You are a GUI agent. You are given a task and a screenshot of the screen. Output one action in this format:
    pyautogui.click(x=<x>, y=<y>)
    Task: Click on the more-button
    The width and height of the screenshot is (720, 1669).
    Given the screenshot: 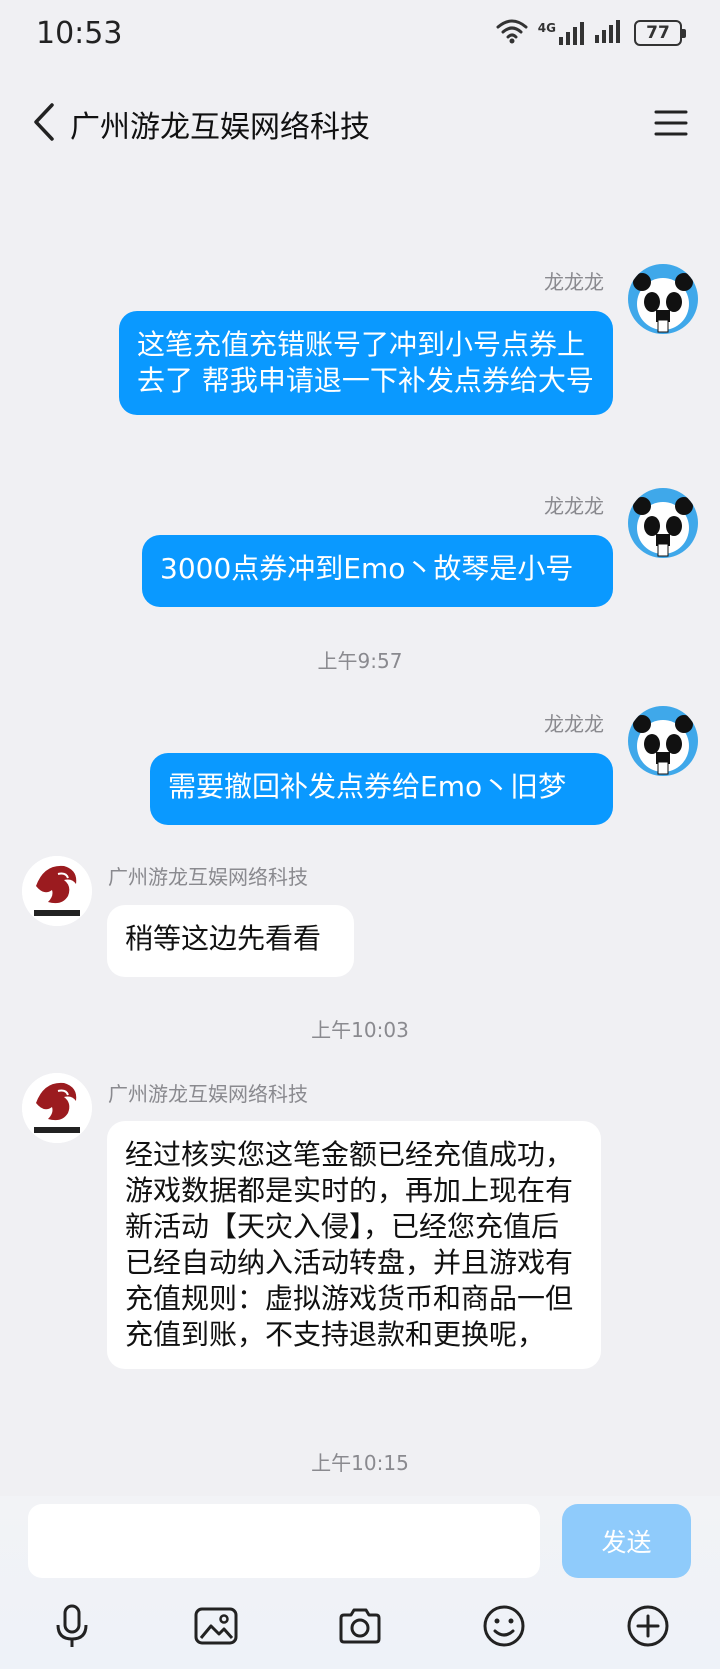 What is the action you would take?
    pyautogui.click(x=648, y=1626)
    